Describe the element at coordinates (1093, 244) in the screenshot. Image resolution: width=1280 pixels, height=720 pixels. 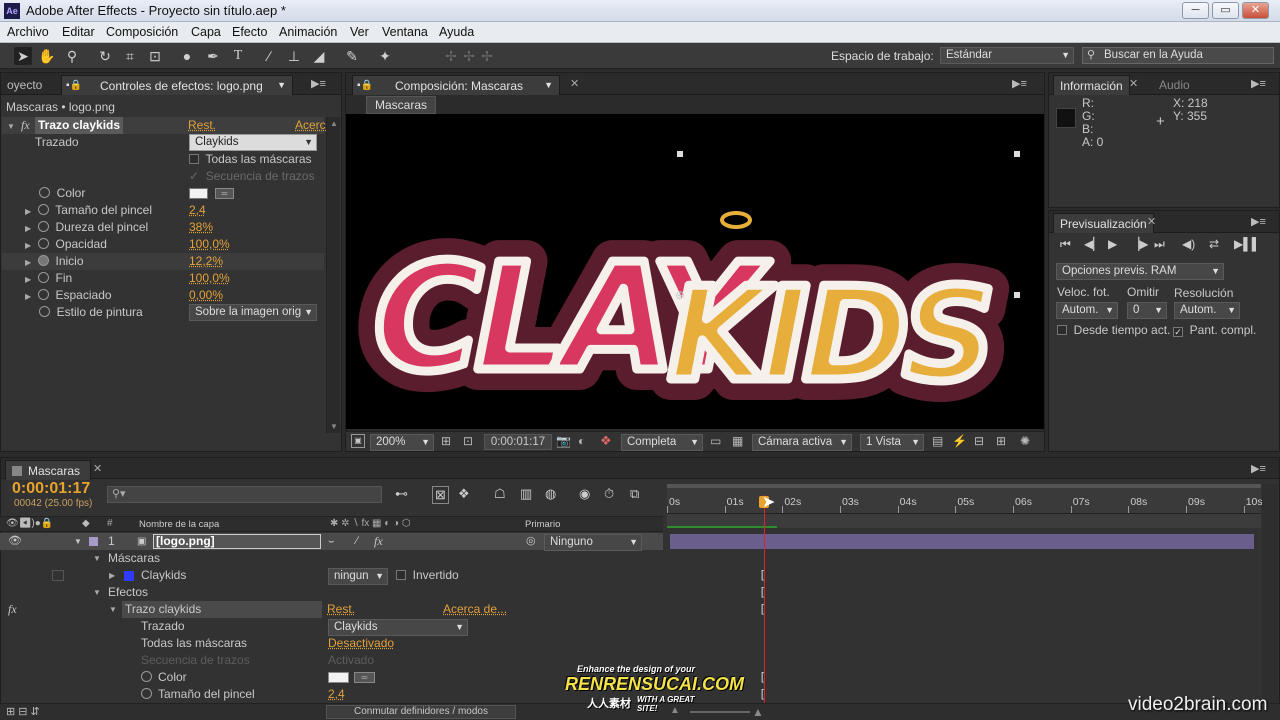
I see `prev-frame-icon: ◀▏` at that location.